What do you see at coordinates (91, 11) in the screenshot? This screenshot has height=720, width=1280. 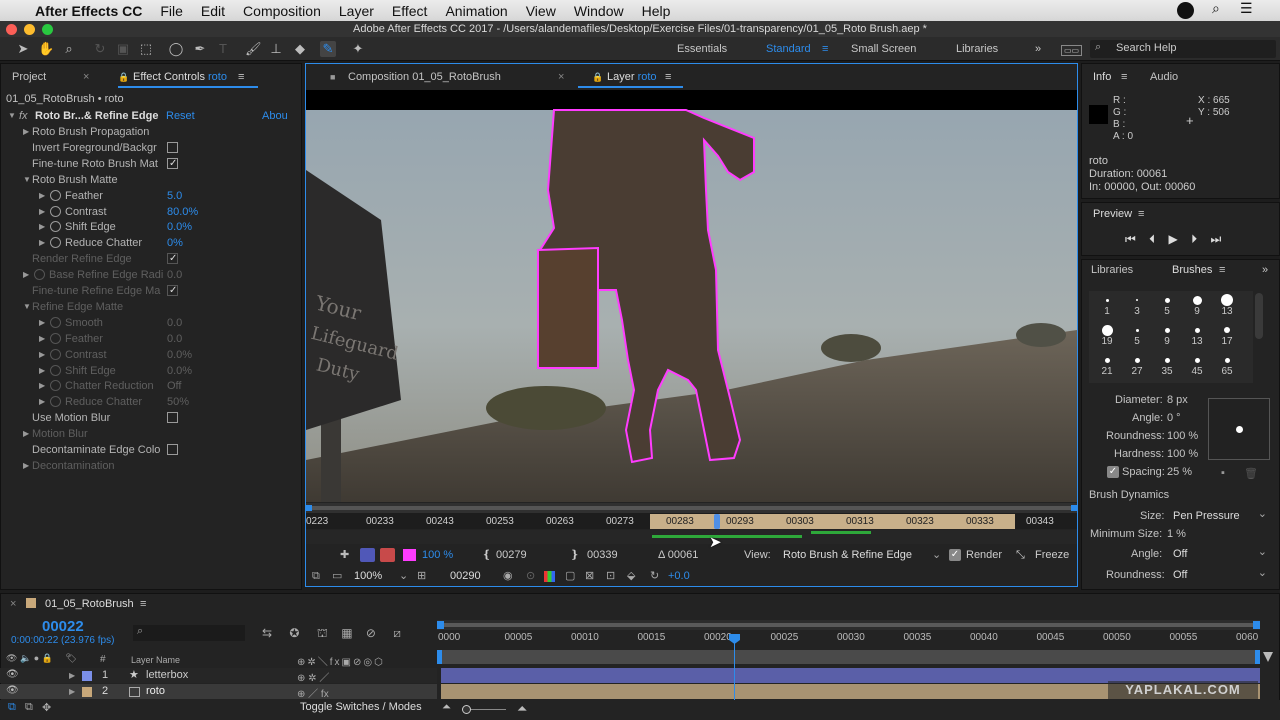 I see `app-menu: After Effects CC` at bounding box center [91, 11].